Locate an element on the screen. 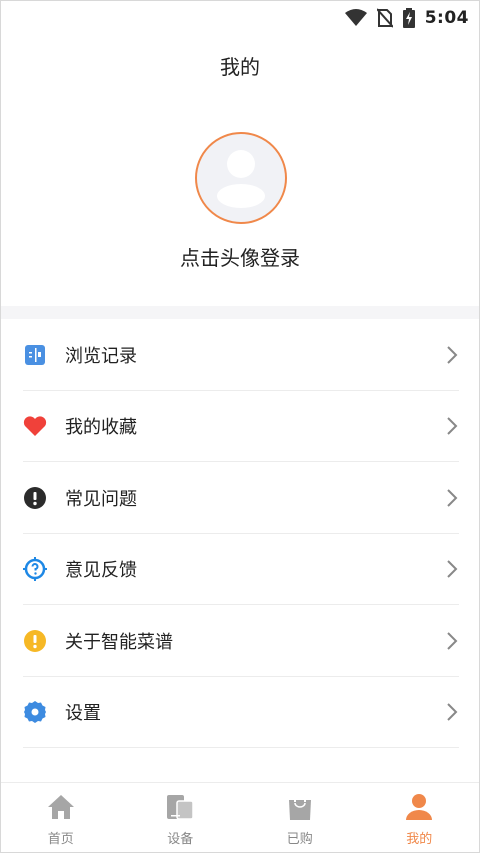 The image size is (480, 853). tab-mine: 我的 is located at coordinates (420, 817).